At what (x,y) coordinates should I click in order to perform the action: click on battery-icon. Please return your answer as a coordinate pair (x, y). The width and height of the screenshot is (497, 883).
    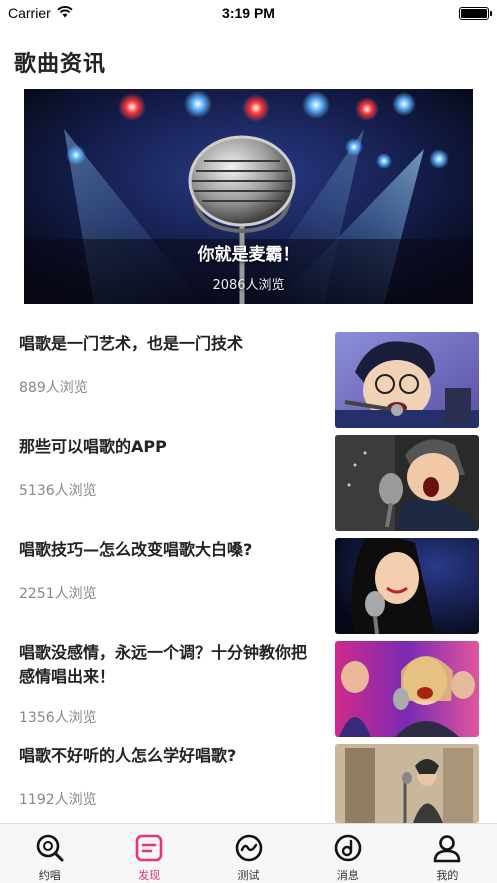
    Looking at the image, I should click on (475, 13).